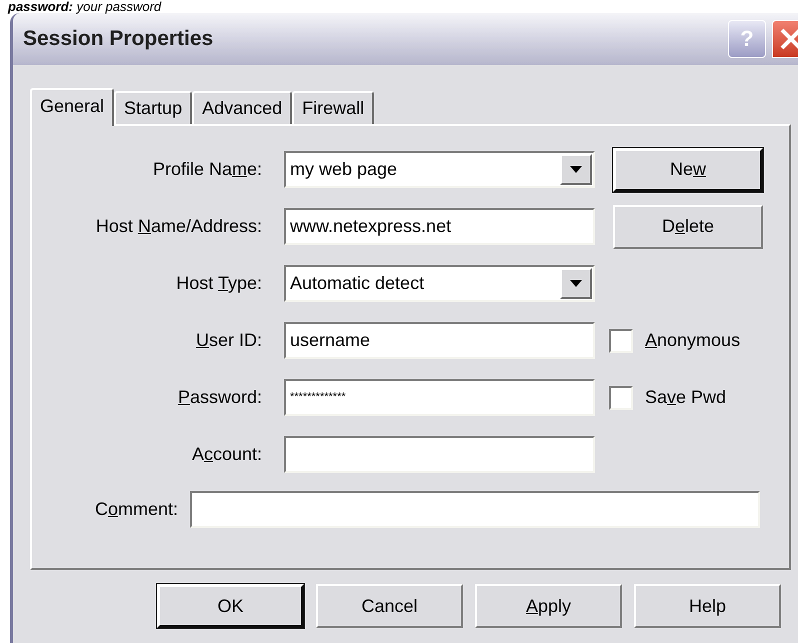 The width and height of the screenshot is (798, 643). What do you see at coordinates (688, 170) in the screenshot?
I see `dialog-button: New` at bounding box center [688, 170].